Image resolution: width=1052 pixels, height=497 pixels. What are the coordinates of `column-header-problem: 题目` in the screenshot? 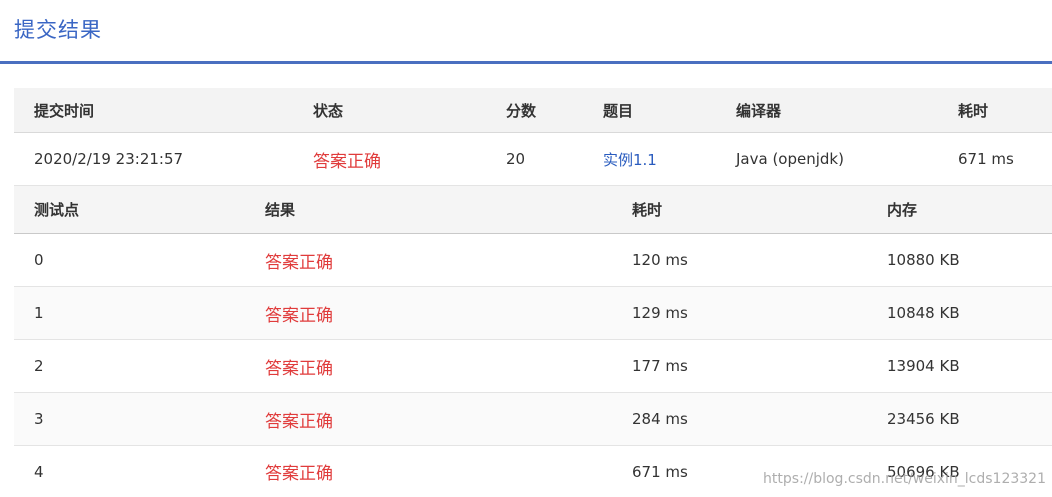 It's located at (618, 110).